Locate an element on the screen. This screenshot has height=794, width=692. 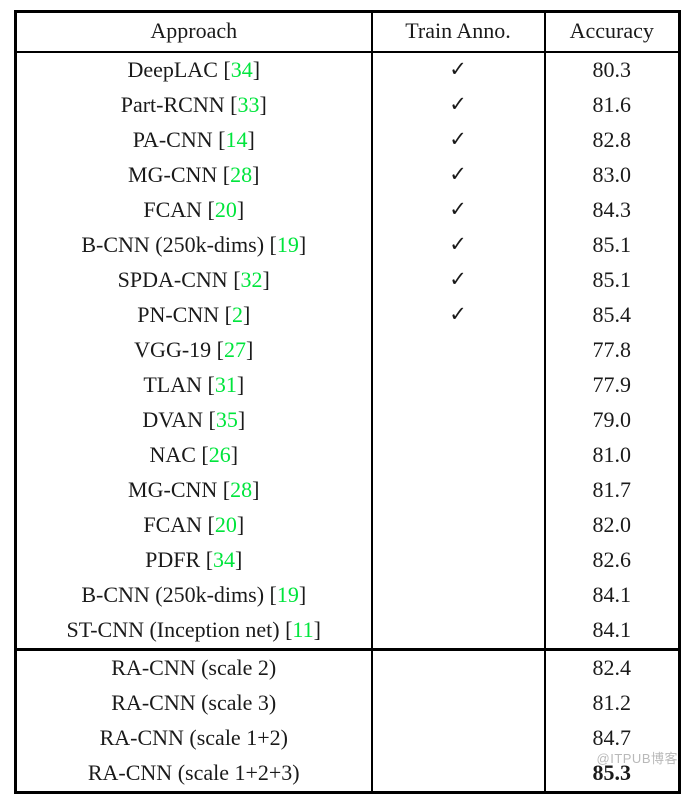
approach-name: RA-CNN (scale 1+2+3) is located at coordinates (193, 772).